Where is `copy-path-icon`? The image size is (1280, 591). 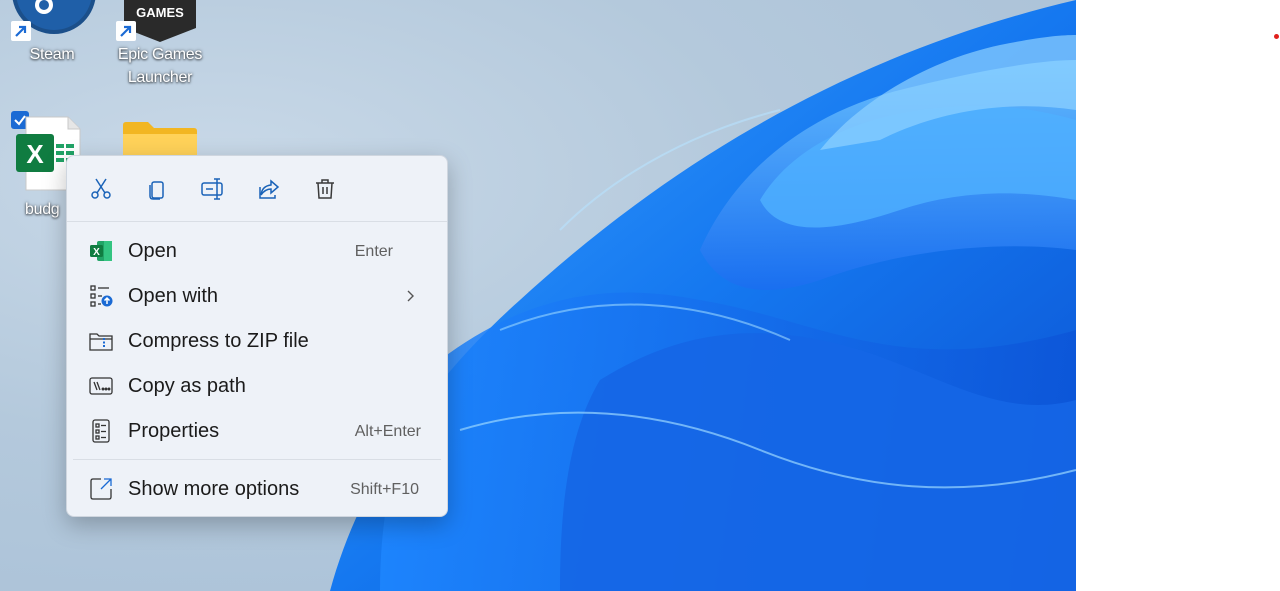 copy-path-icon is located at coordinates (101, 386).